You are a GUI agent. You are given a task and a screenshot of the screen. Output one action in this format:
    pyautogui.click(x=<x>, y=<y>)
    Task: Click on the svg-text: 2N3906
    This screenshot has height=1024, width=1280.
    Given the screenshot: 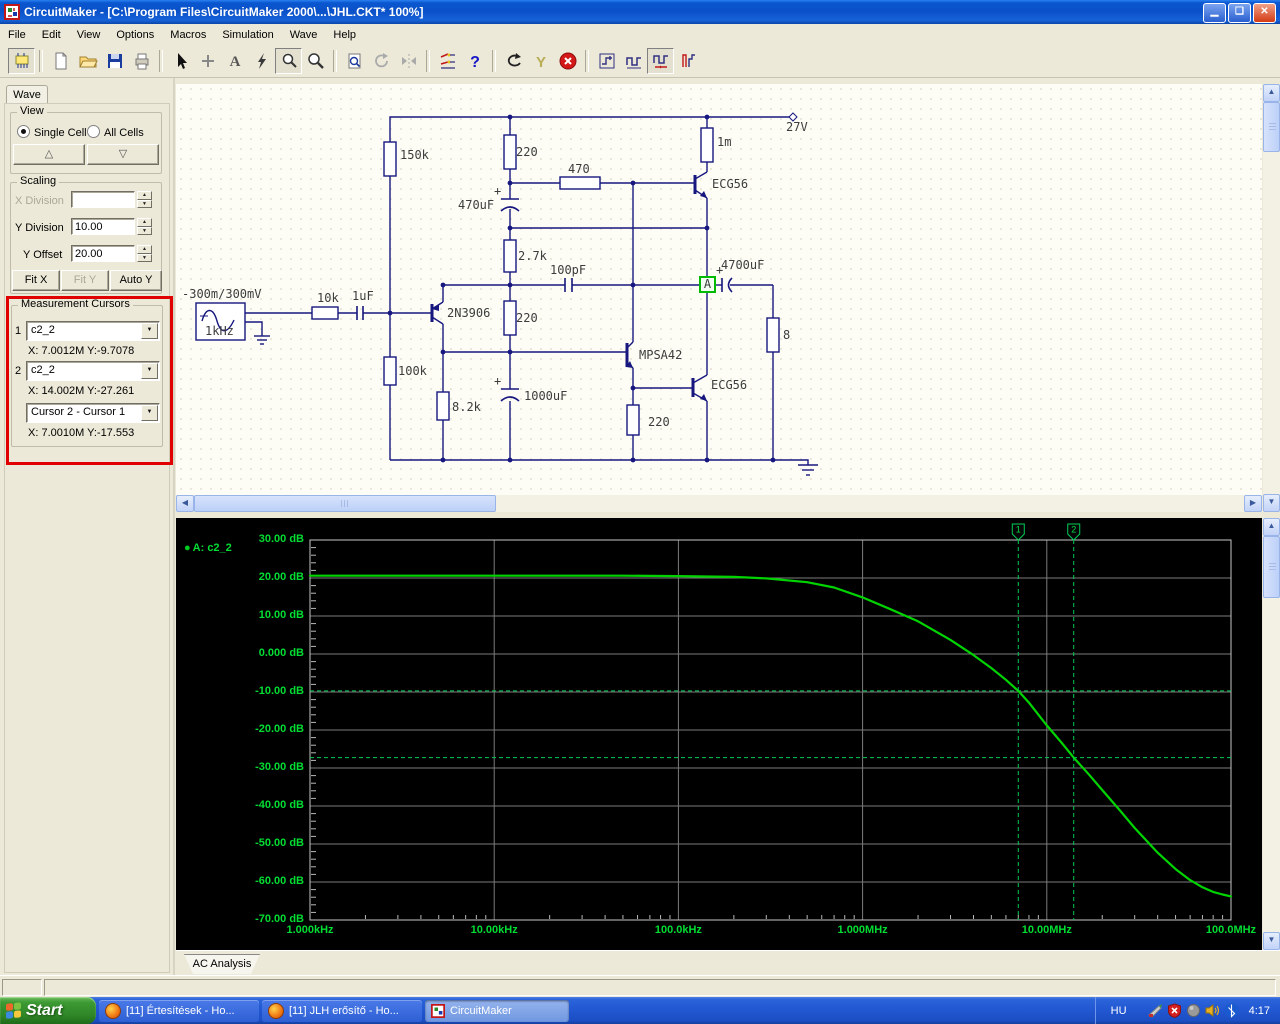 What is the action you would take?
    pyautogui.click(x=468, y=313)
    